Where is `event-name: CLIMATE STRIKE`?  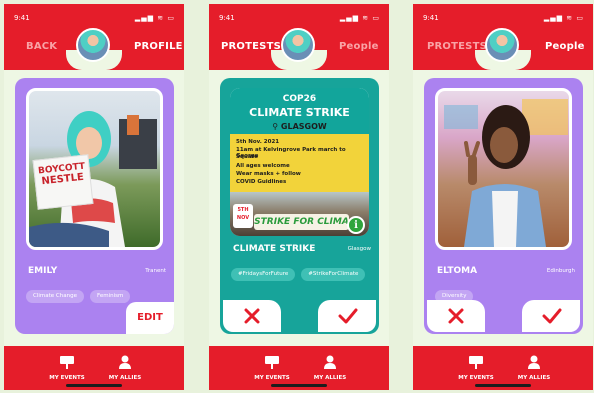
event-name: CLIMATE STRIKE is located at coordinates (274, 249).